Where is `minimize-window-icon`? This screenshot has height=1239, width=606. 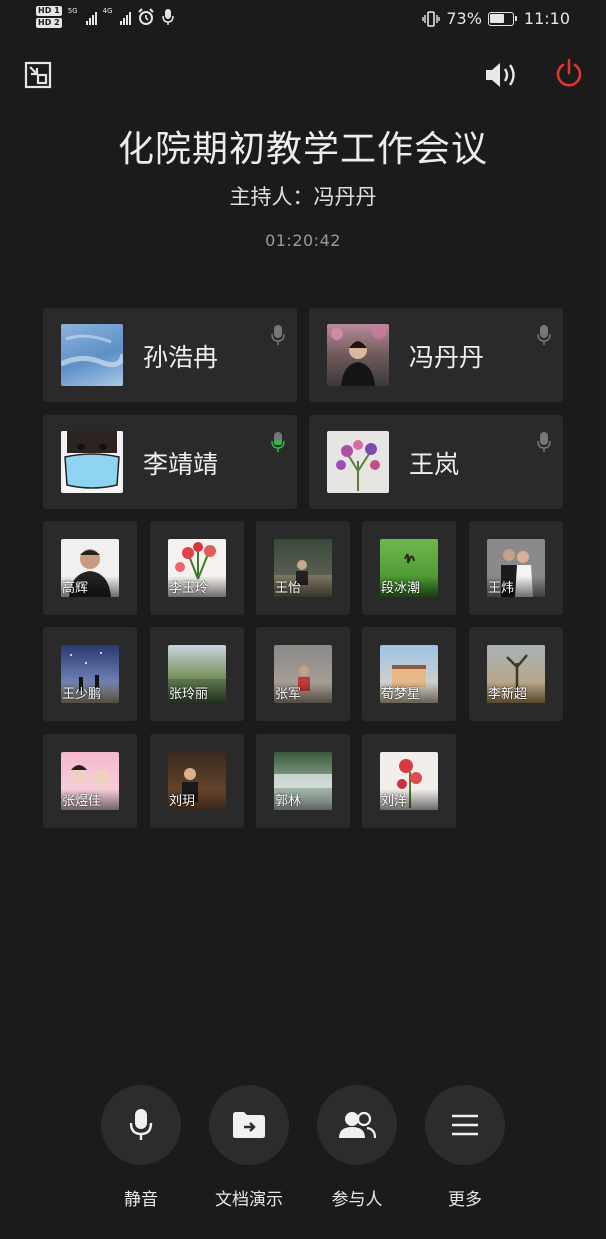
minimize-window-icon is located at coordinates (38, 75).